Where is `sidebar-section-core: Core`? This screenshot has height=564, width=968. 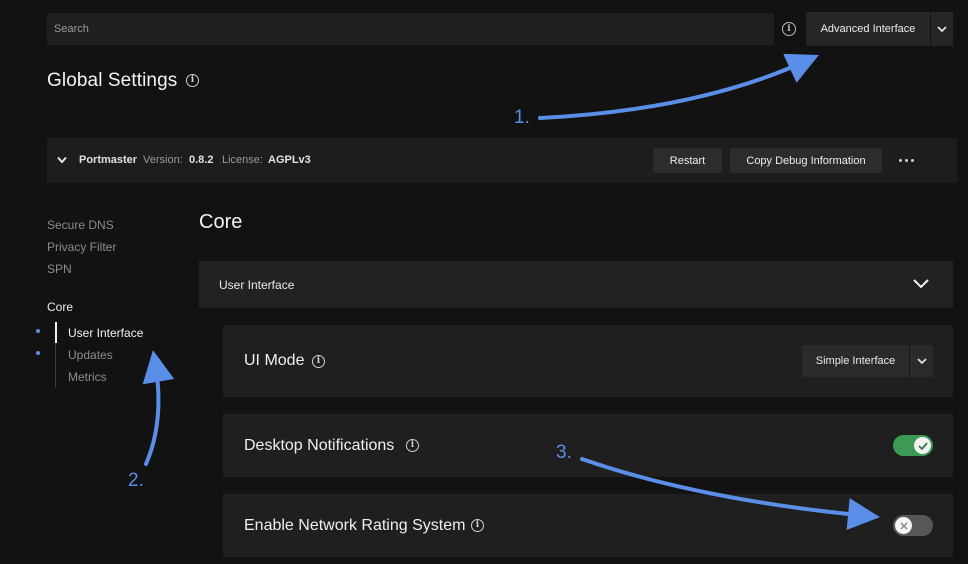
sidebar-section-core: Core is located at coordinates (60, 307).